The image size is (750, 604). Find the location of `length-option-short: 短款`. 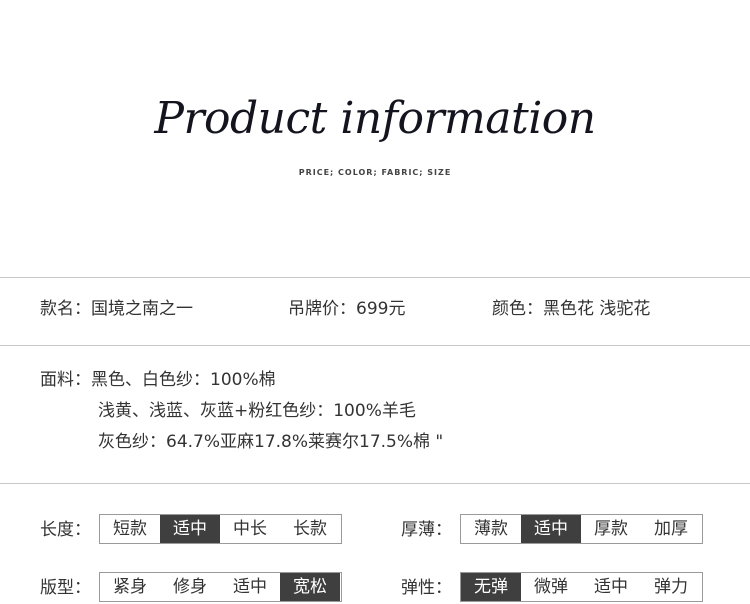

length-option-short: 短款 is located at coordinates (130, 529).